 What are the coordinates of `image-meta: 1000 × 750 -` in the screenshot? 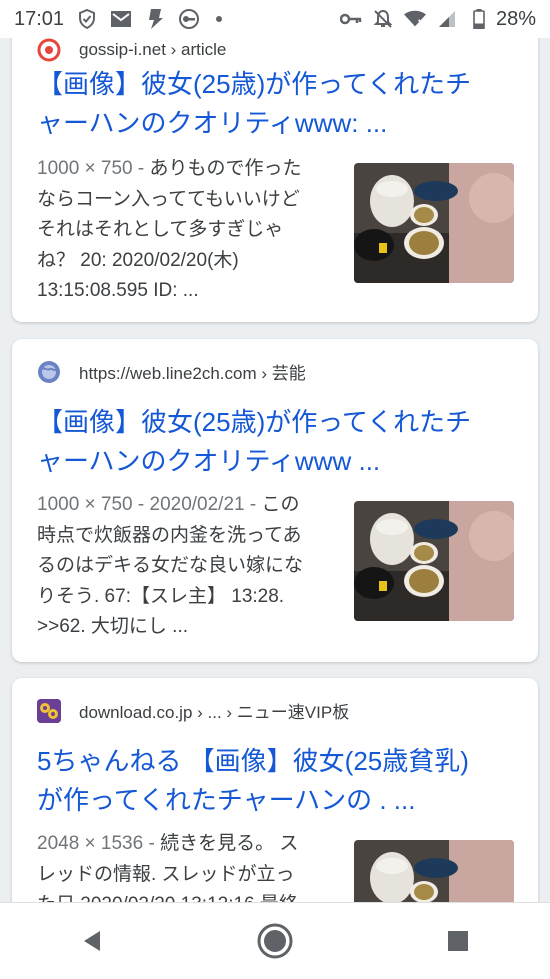 It's located at (93, 168).